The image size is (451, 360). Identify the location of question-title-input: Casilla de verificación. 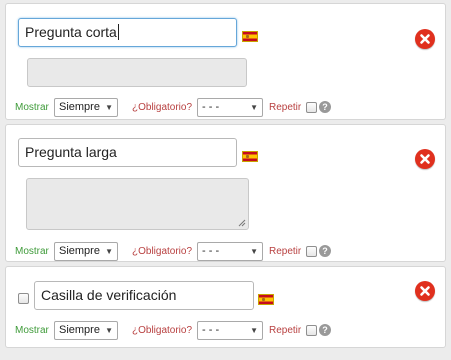
(144, 295).